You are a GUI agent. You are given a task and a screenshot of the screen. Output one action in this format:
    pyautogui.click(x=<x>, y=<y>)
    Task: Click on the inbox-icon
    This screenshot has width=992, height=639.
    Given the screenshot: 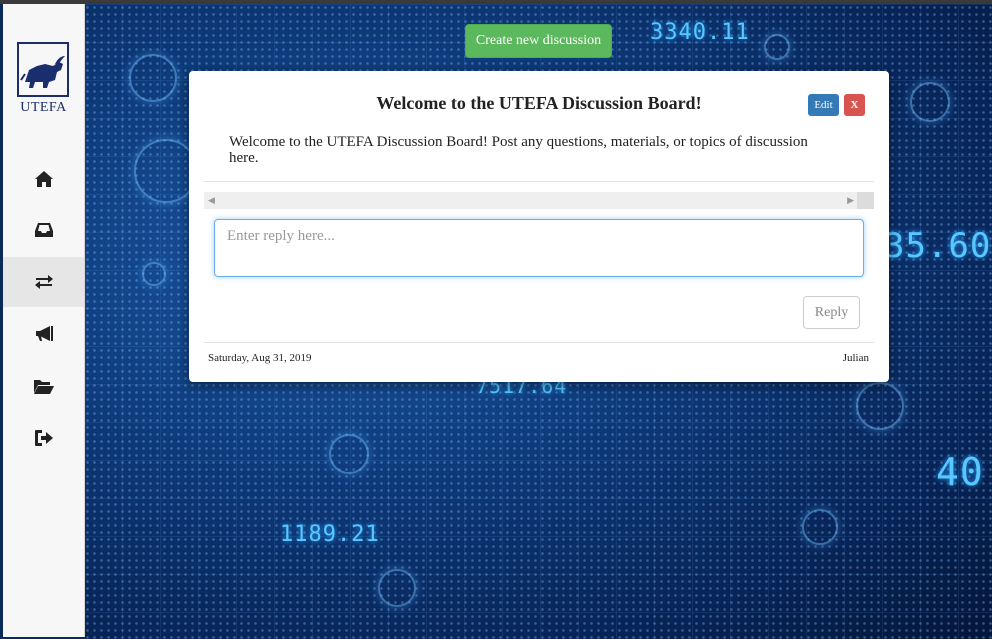 What is the action you would take?
    pyautogui.click(x=43, y=230)
    